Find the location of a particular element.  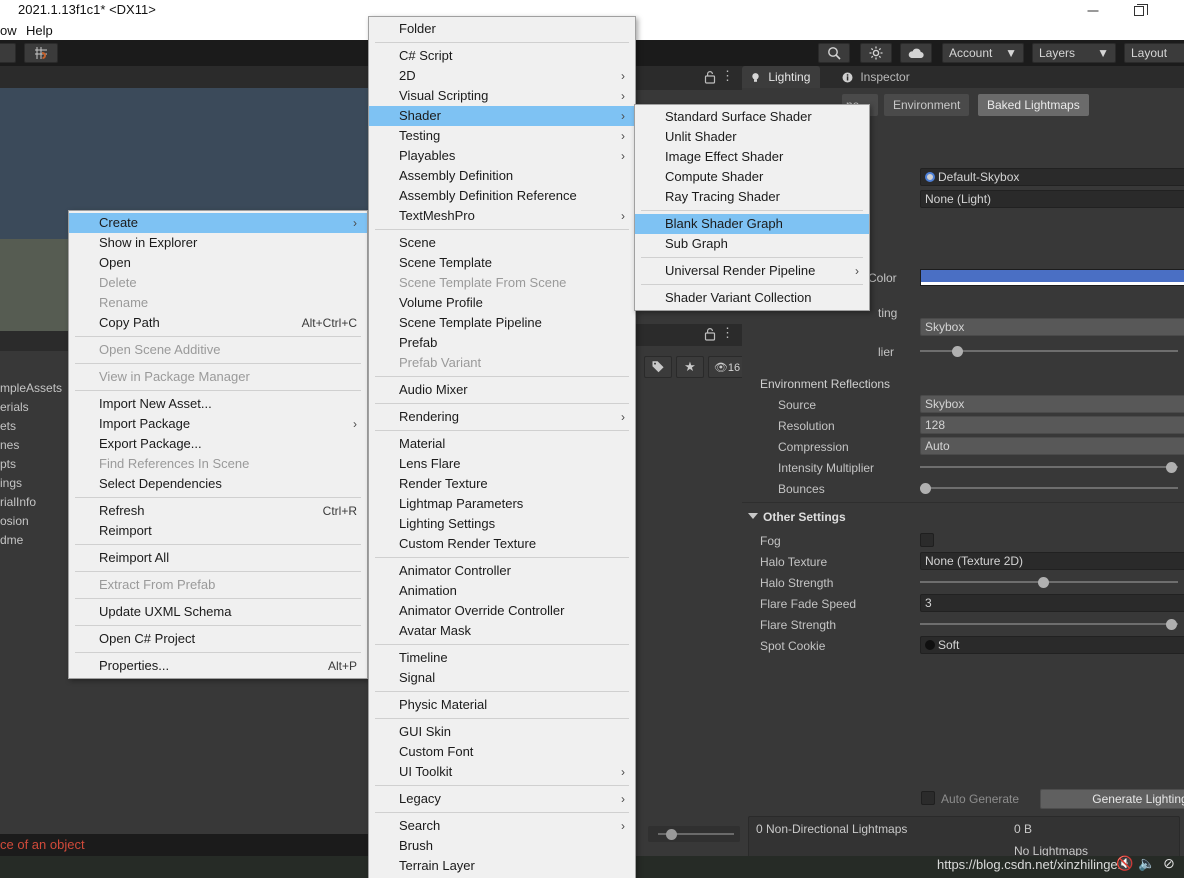

menu-item-reimport-all: Reimport All is located at coordinates (218, 558).